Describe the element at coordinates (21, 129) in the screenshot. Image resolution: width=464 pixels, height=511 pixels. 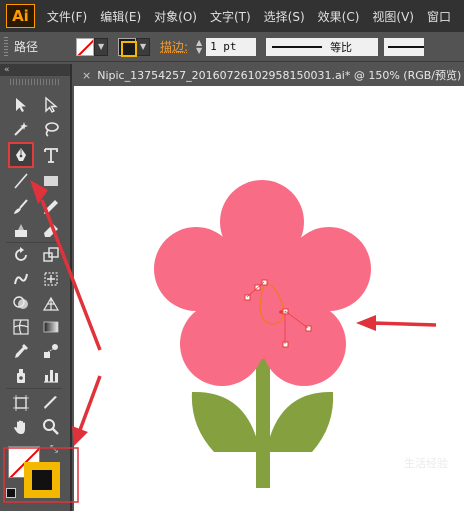
I see `magic-wand-tool-icon` at that location.